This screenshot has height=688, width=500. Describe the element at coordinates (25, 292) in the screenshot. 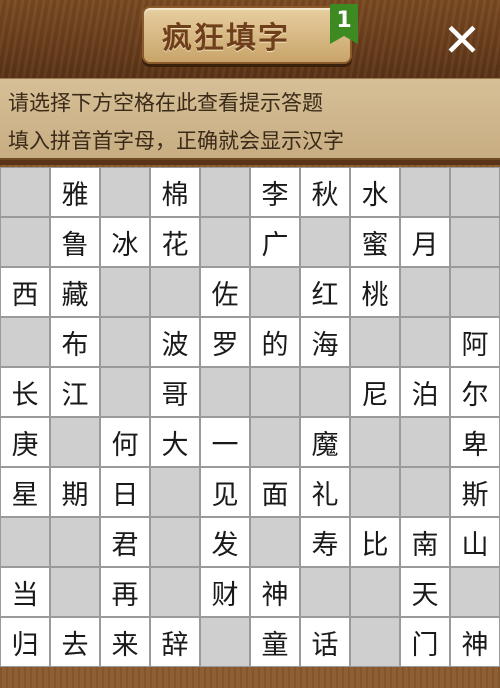

I see `filled-cell: 西` at that location.